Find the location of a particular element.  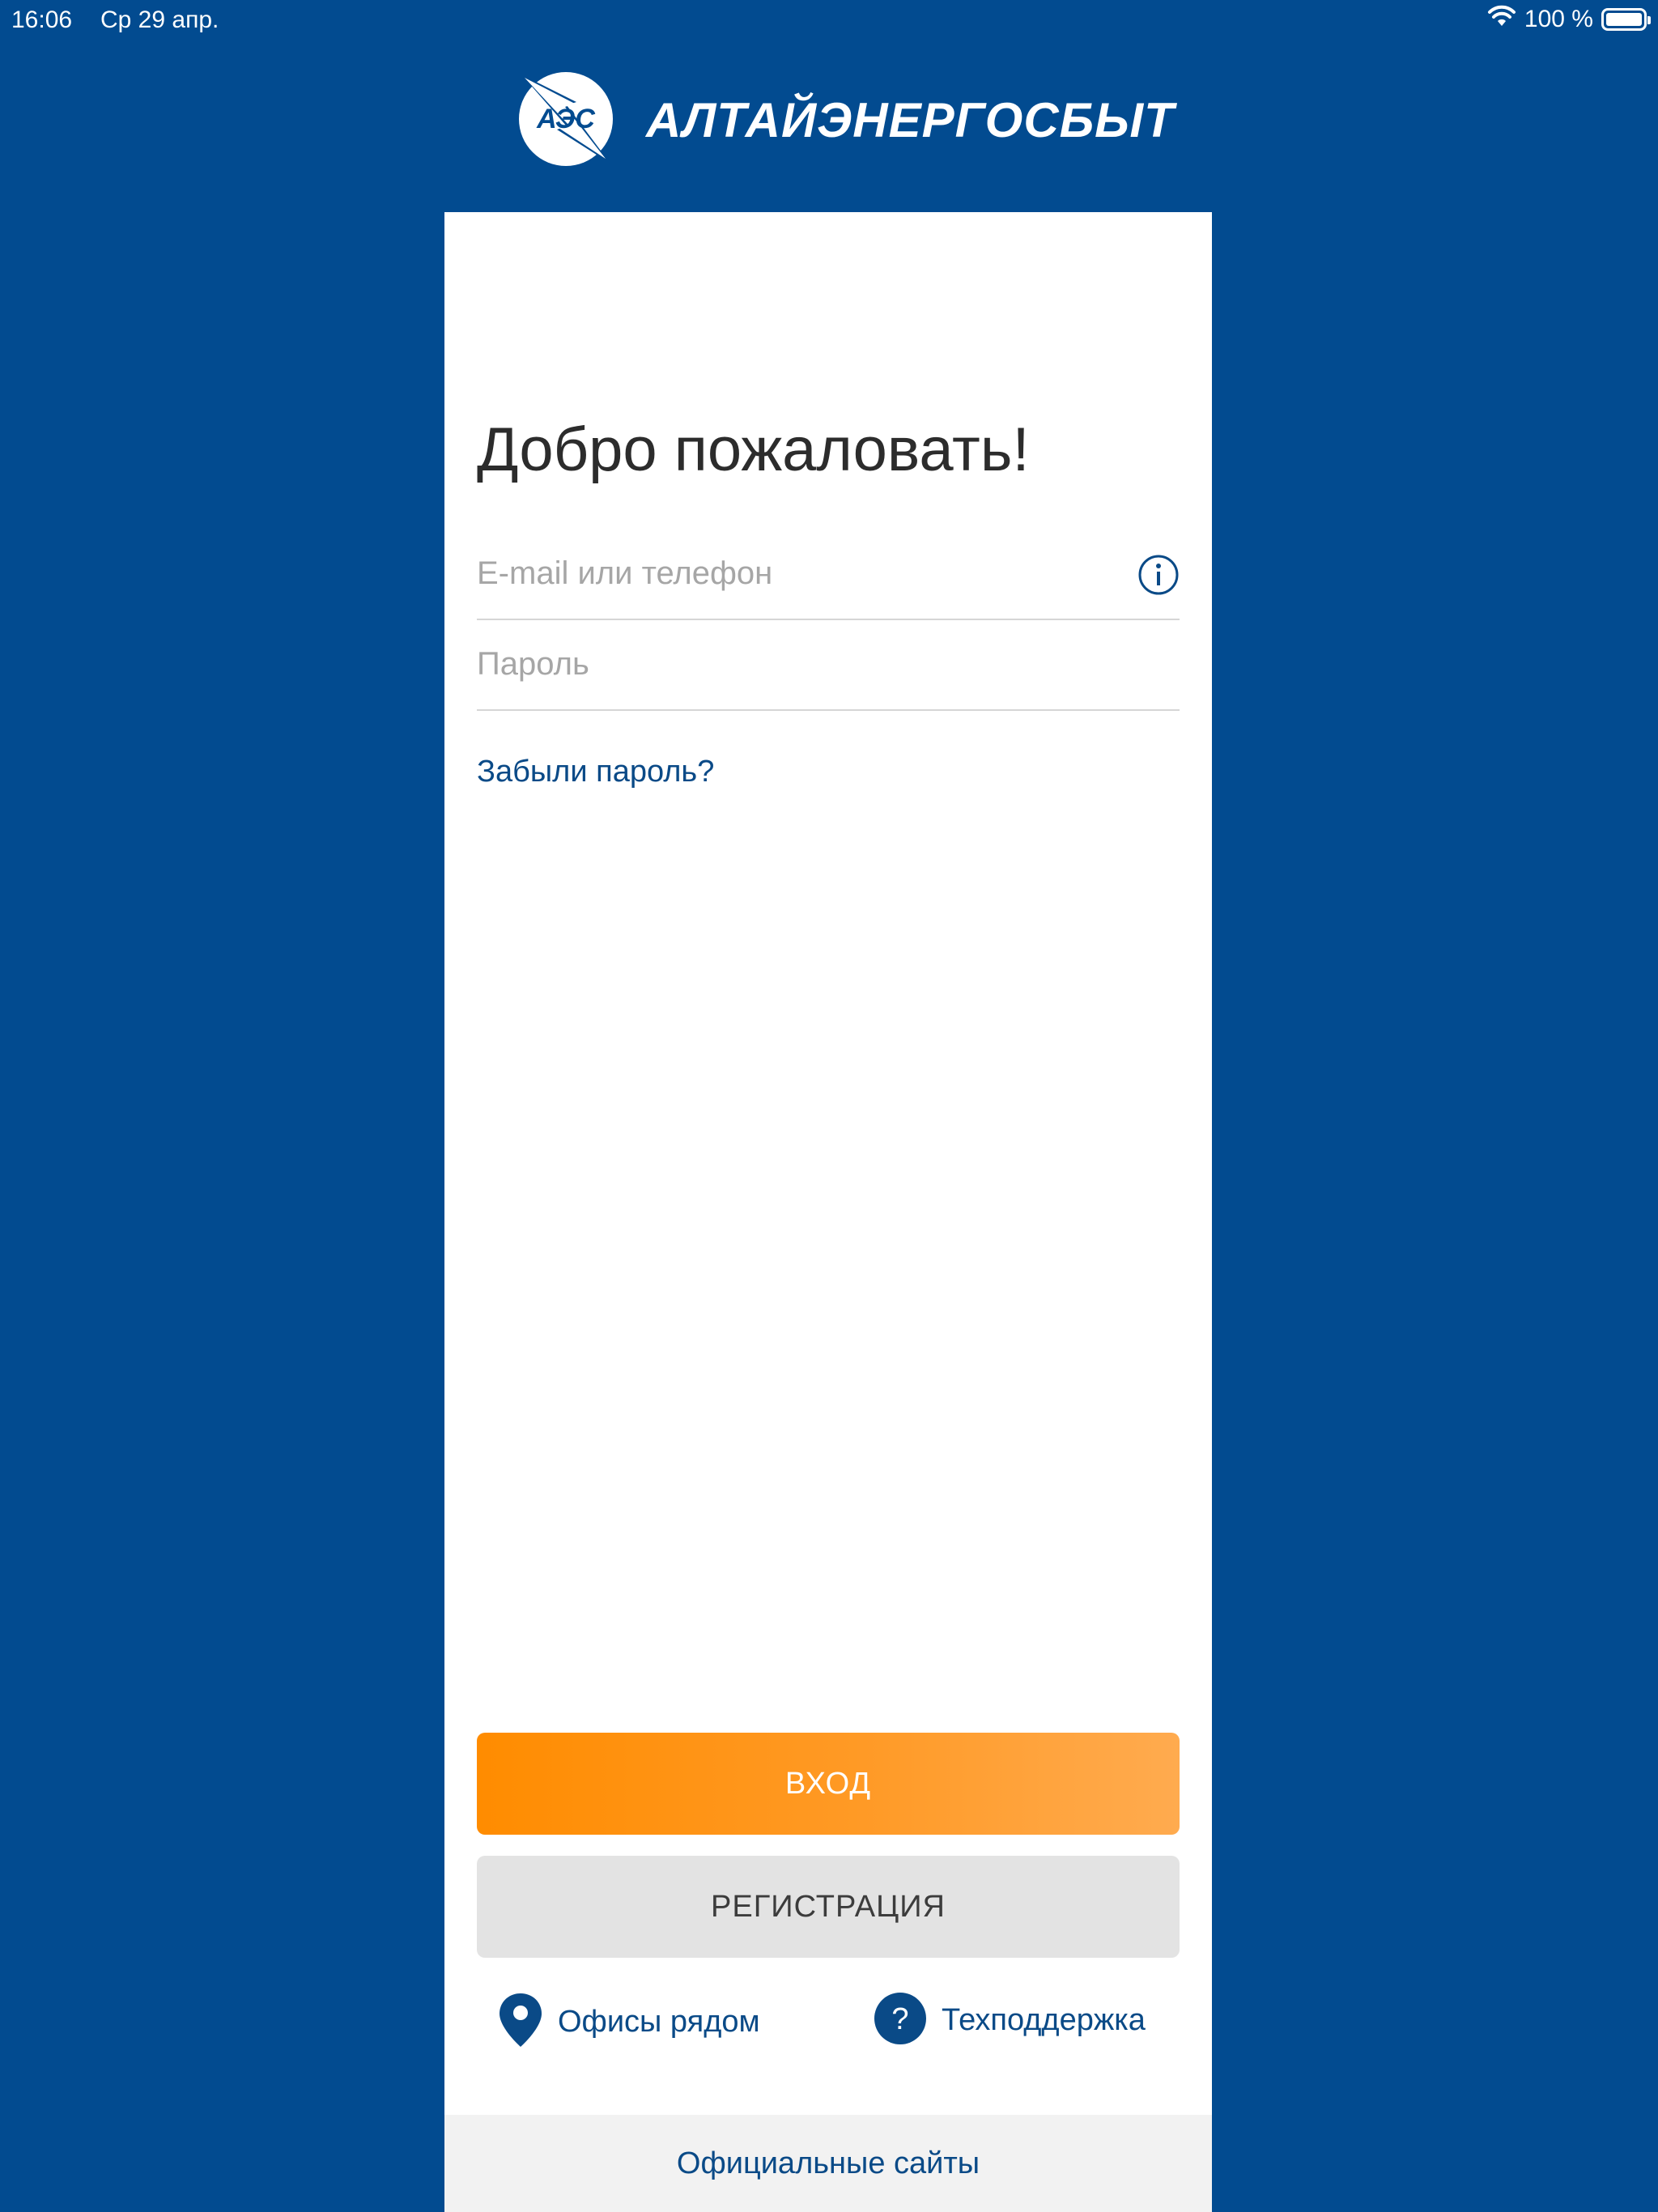

footer-bar: Официальные сайты is located at coordinates (828, 2164).